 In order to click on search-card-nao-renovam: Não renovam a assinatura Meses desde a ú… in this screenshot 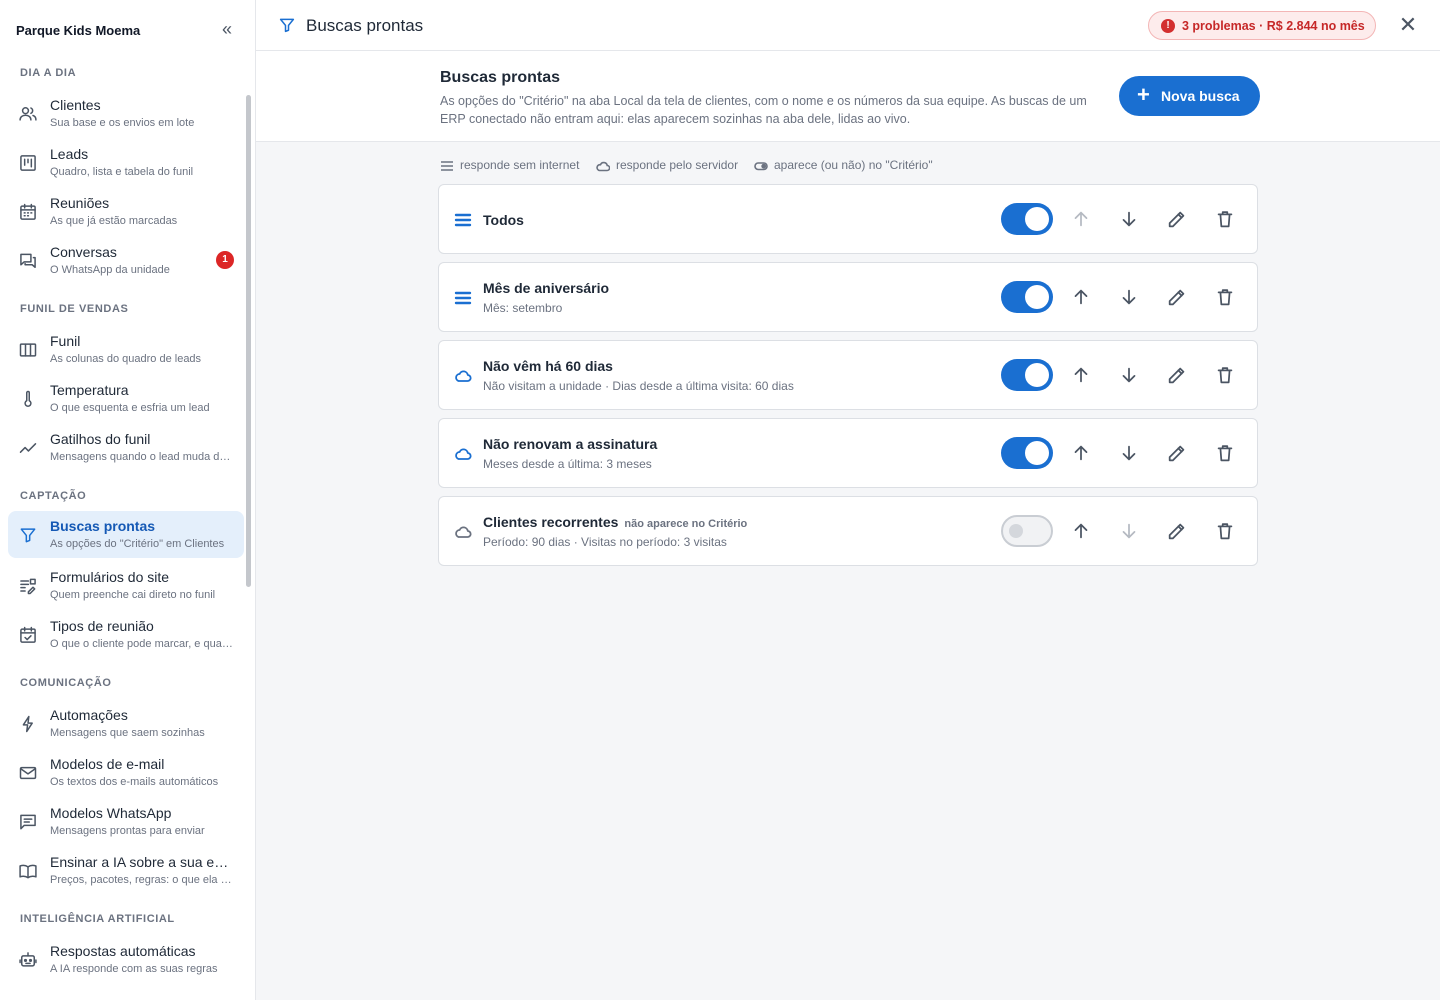, I will do `click(848, 453)`.